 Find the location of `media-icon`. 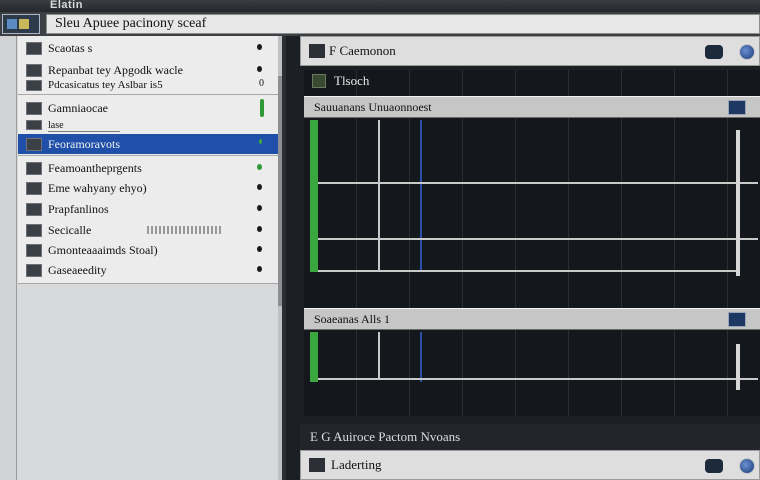

media-icon is located at coordinates (34, 168).